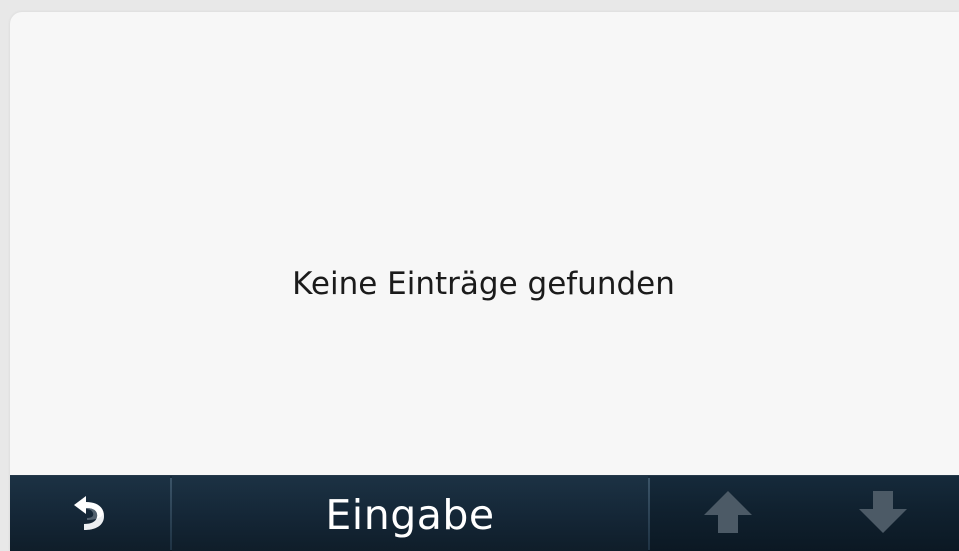 The height and width of the screenshot is (551, 959). I want to click on scroll-up-button, so click(728, 513).